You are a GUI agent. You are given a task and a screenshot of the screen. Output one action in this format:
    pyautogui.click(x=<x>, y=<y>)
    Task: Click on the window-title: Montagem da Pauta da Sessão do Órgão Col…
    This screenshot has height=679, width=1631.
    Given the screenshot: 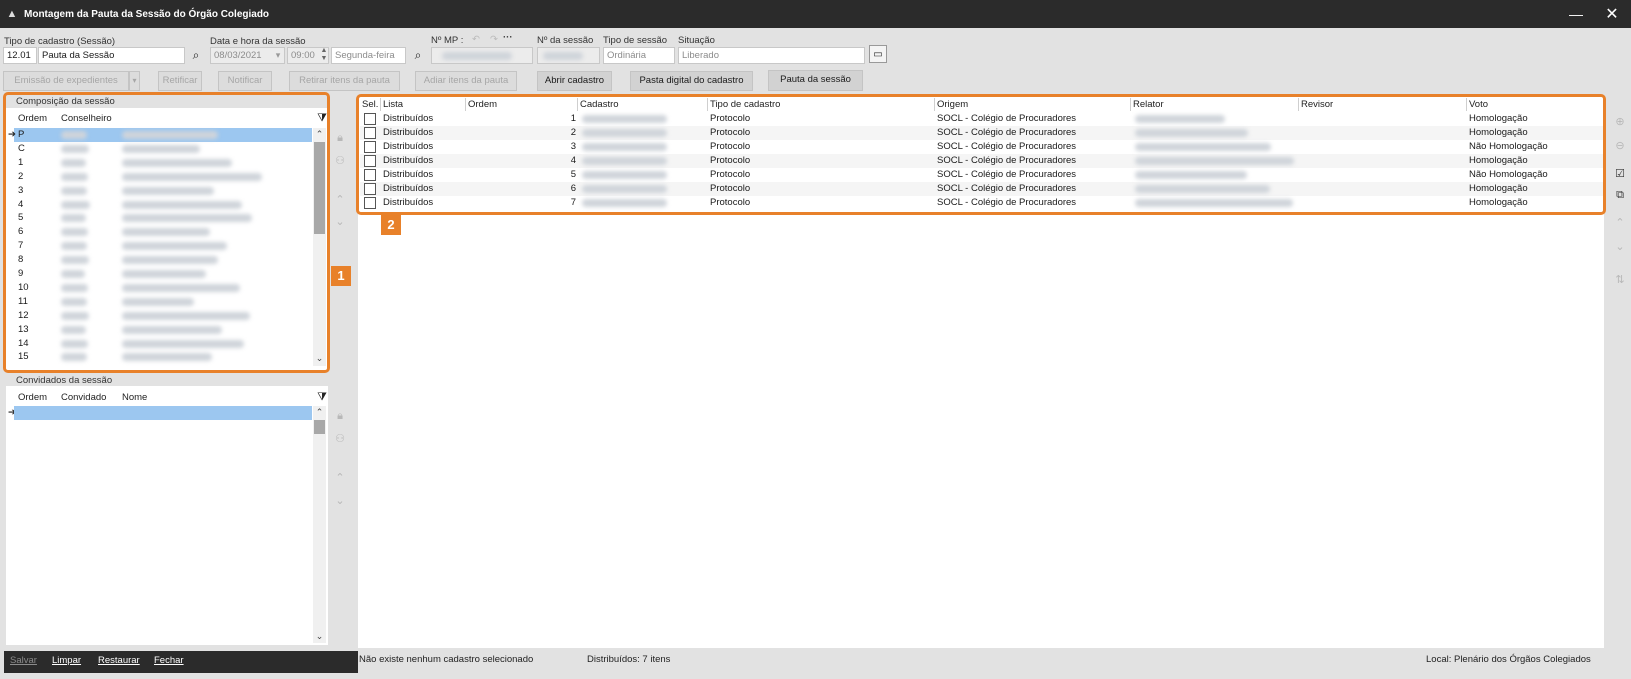 What is the action you would take?
    pyautogui.click(x=147, y=14)
    